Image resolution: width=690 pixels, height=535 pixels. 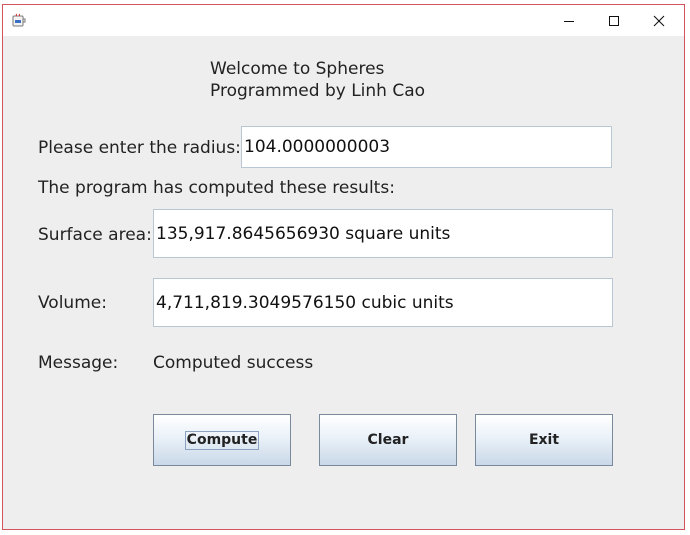 I want to click on author-text: Programmed by Linh Cao, so click(x=318, y=91).